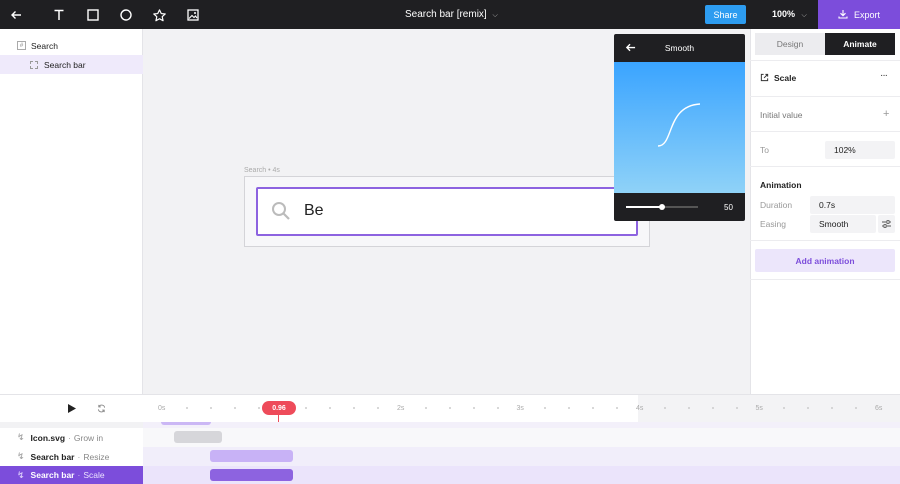 Image resolution: width=900 pixels, height=484 pixels. I want to click on share-button: Share, so click(725, 14).